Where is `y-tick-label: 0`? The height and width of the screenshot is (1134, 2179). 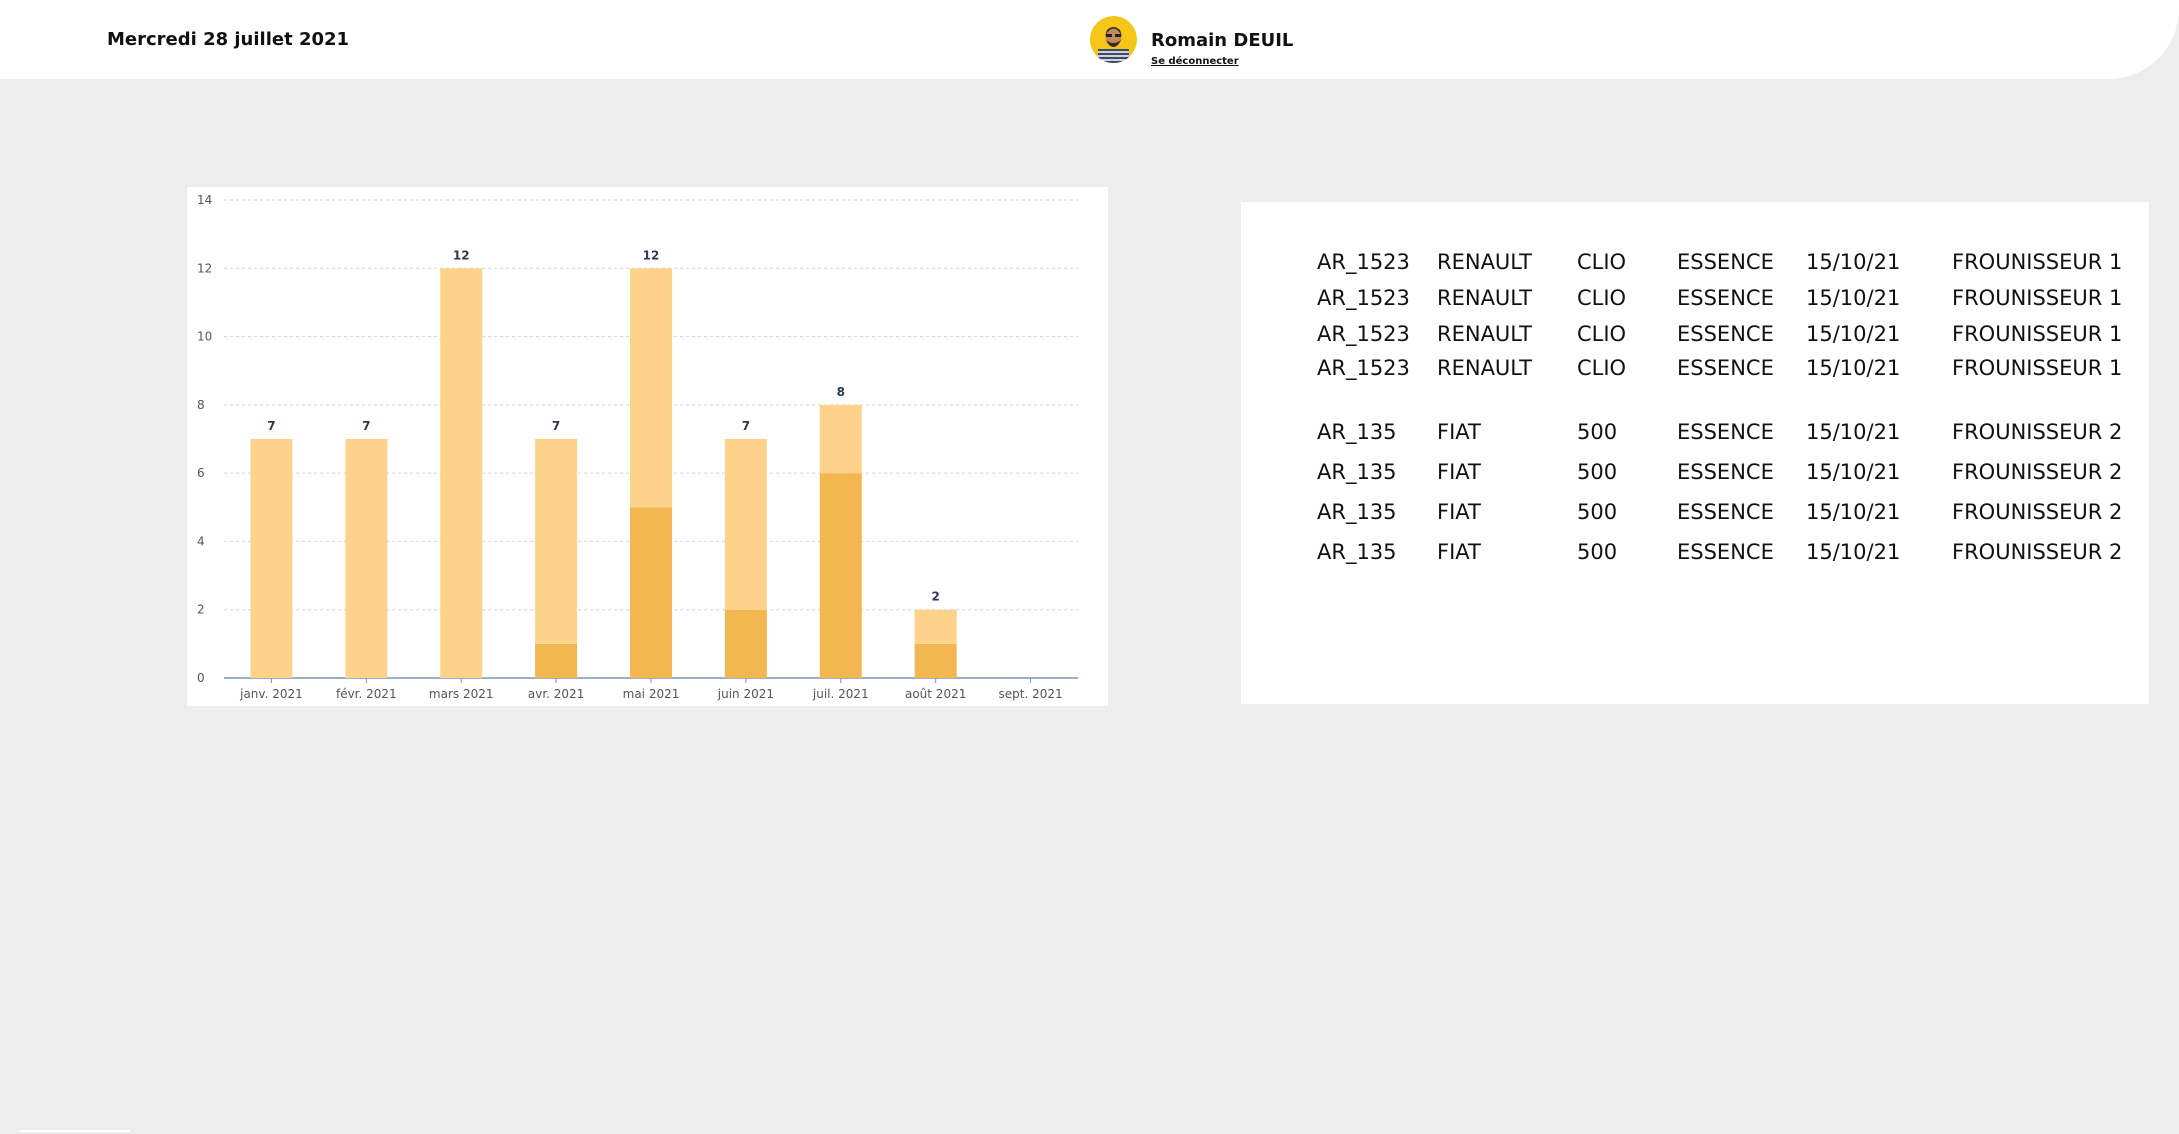 y-tick-label: 0 is located at coordinates (201, 678).